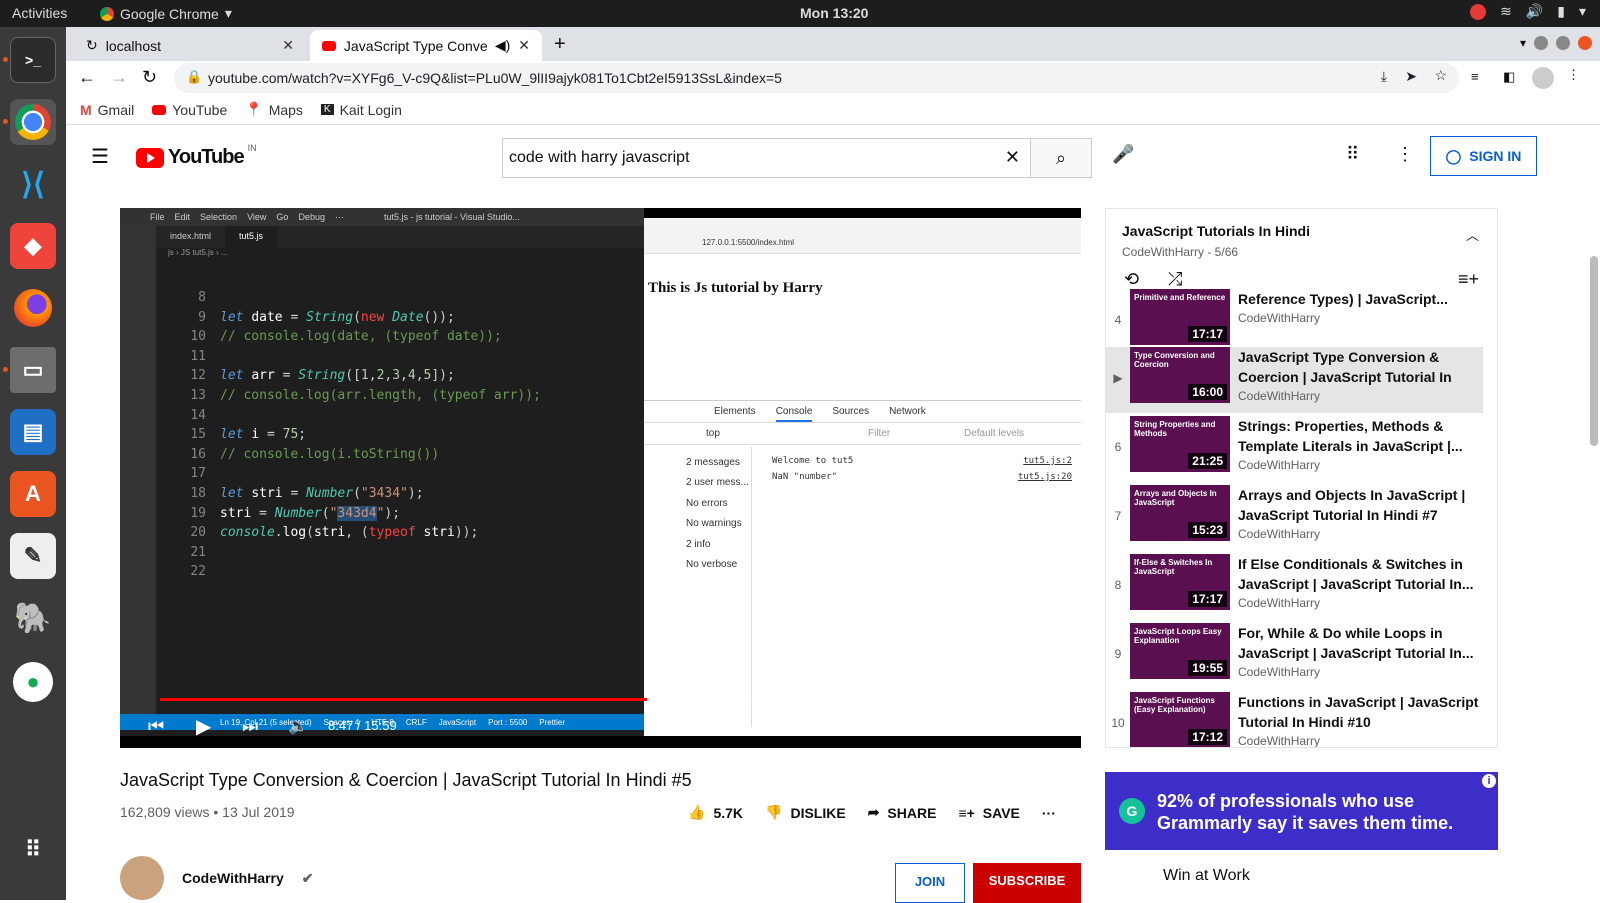 This screenshot has width=1600, height=903. Describe the element at coordinates (1061, 158) in the screenshot. I see `search-button: ⌕` at that location.